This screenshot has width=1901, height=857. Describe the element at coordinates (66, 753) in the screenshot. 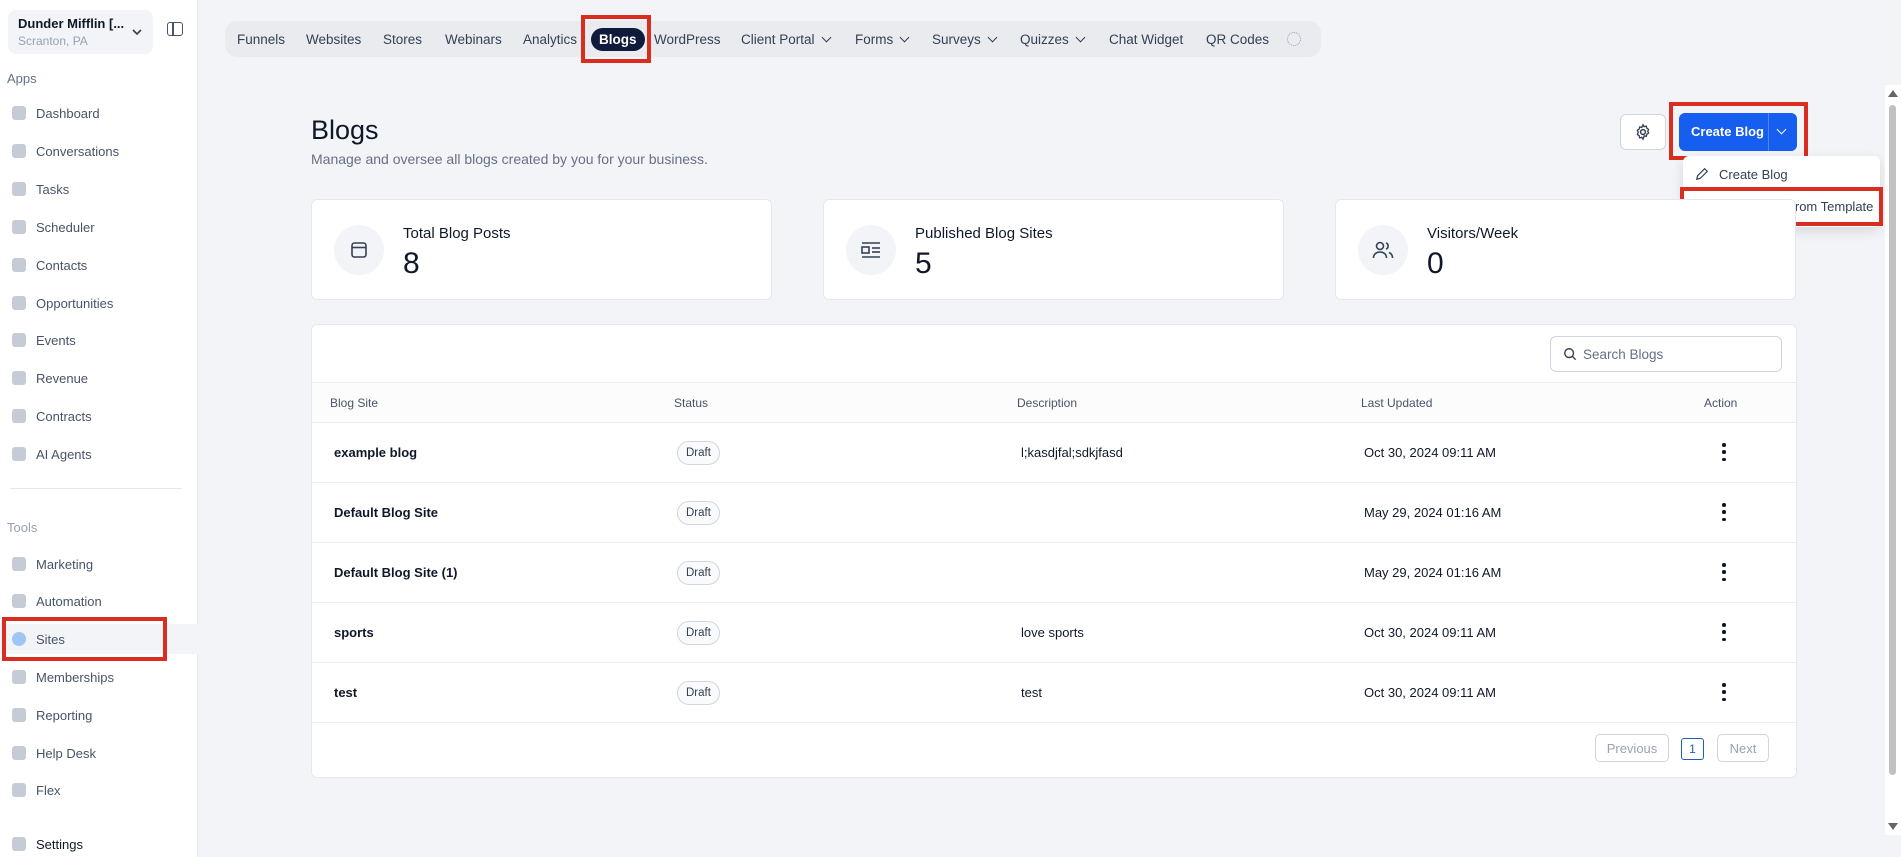

I see `sidebar-item-label: Help Desk` at that location.